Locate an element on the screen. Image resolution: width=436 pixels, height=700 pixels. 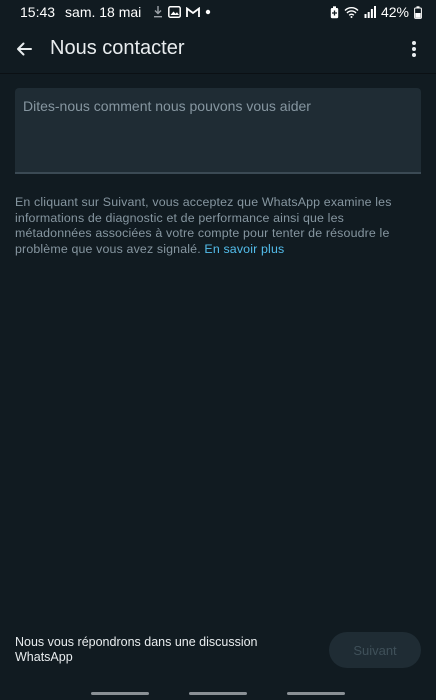
nav-recents-handle is located at coordinates (120, 693).